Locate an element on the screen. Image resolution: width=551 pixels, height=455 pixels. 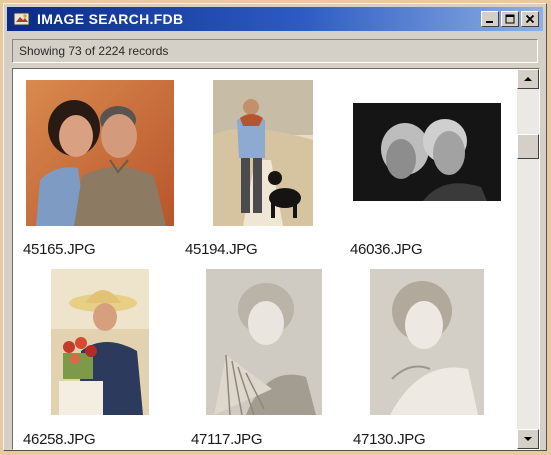
photo-couple is located at coordinates (100, 153).